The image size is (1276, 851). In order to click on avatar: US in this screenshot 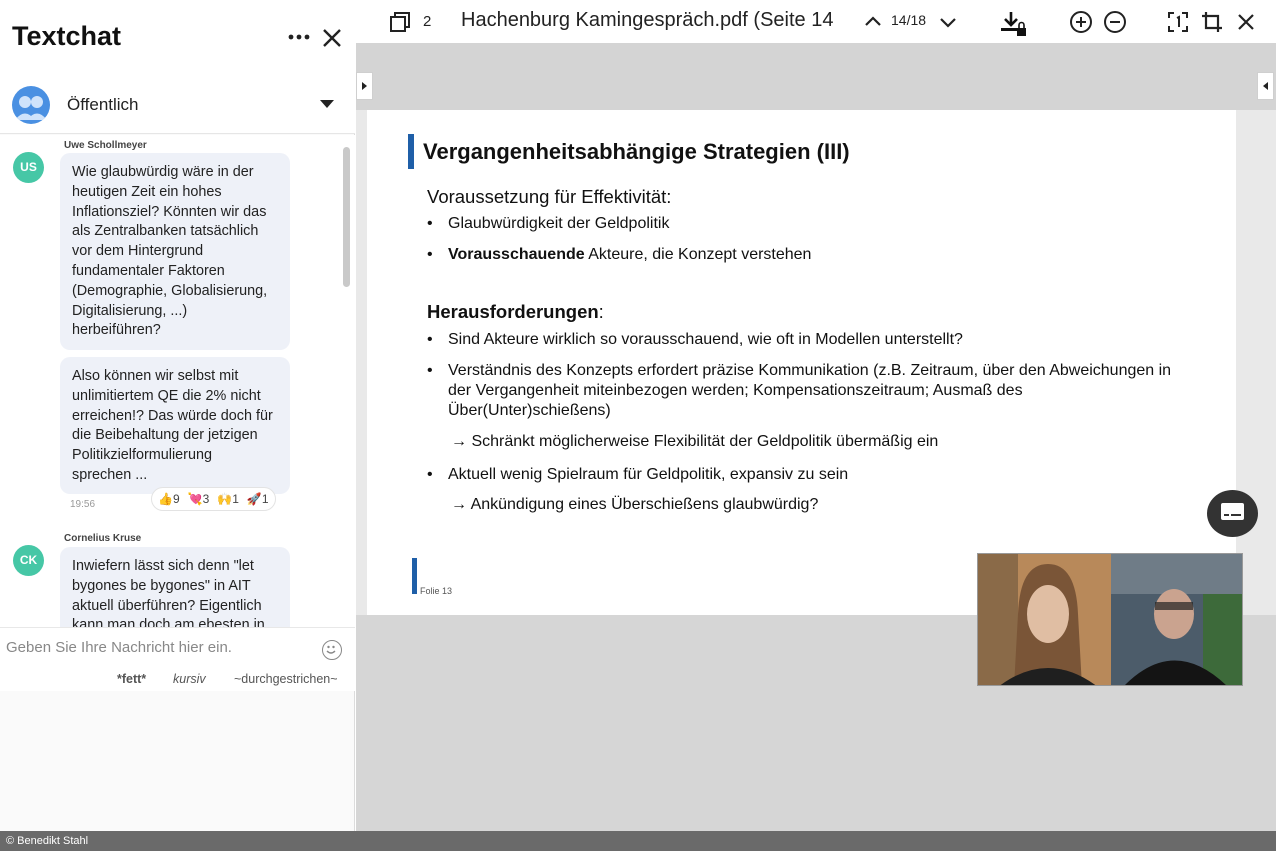, I will do `click(28, 167)`.